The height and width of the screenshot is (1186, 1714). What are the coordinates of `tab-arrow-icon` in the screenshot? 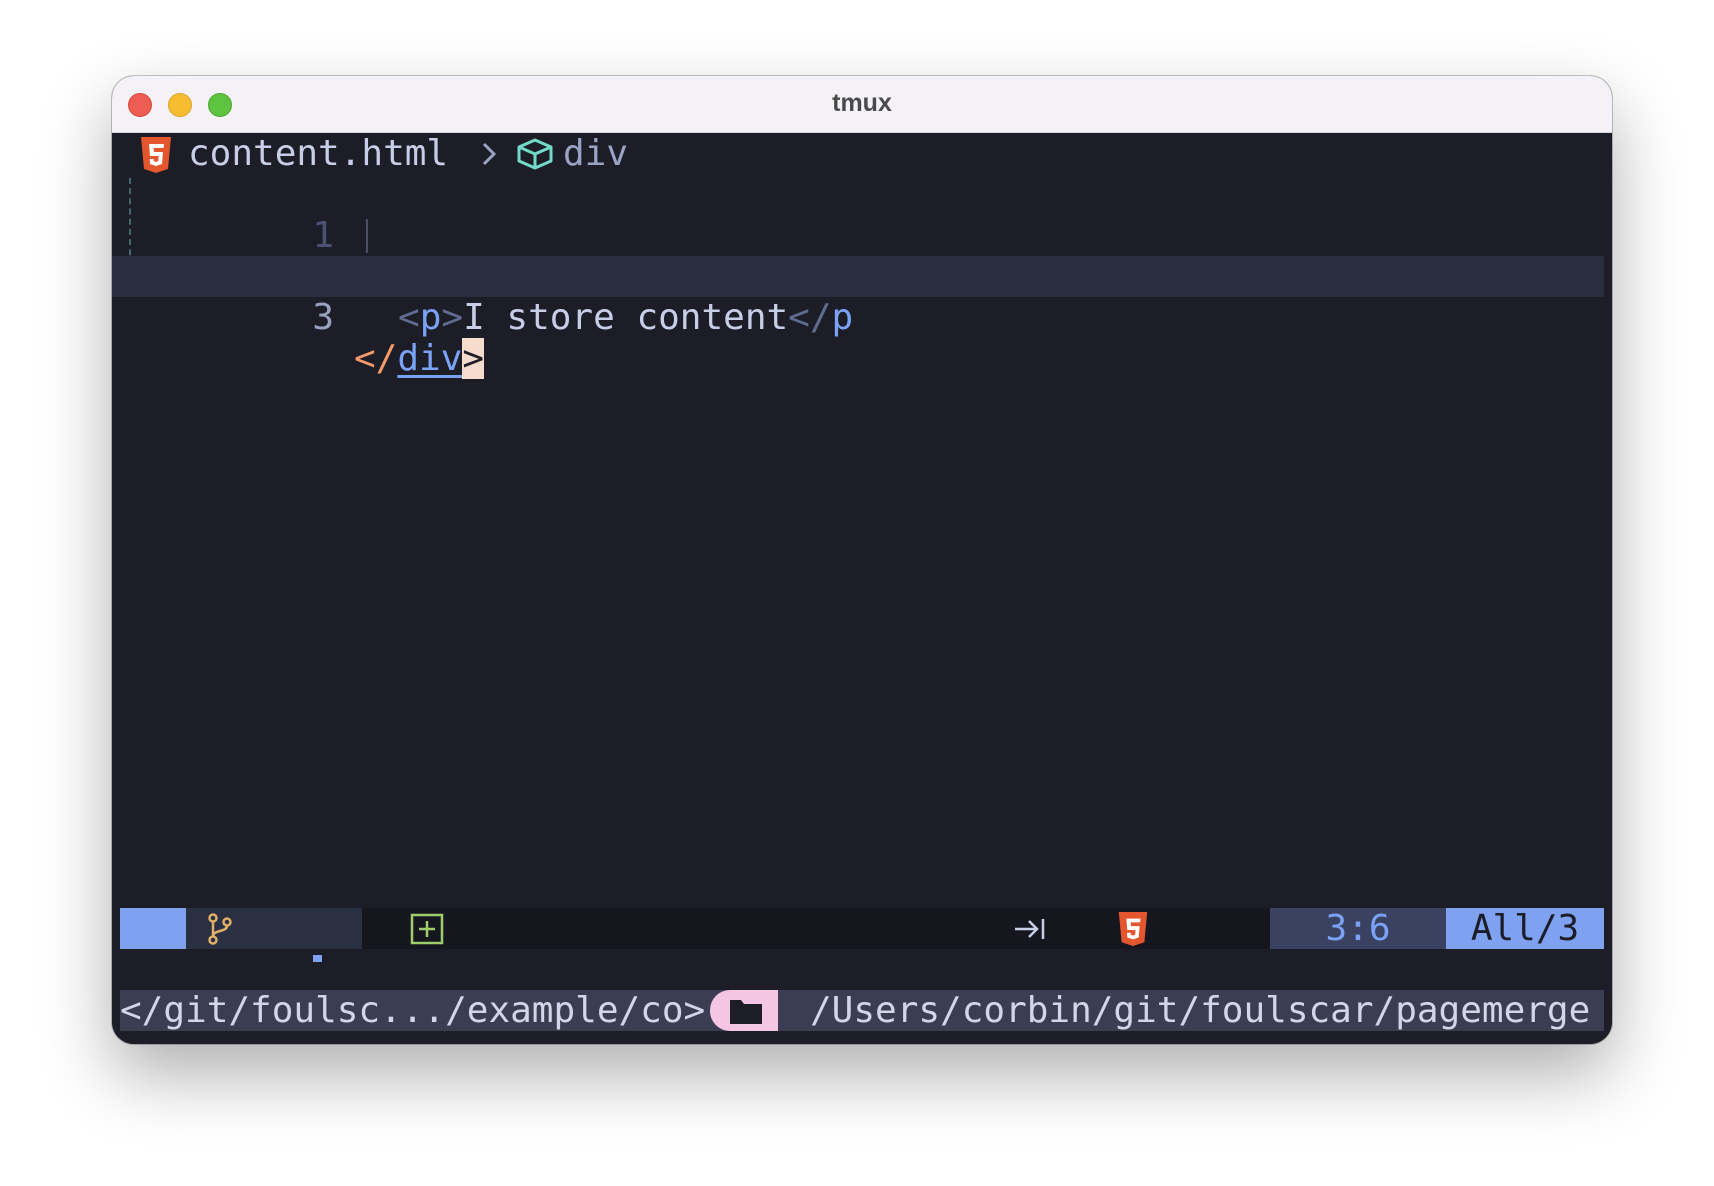 It's located at (1030, 929).